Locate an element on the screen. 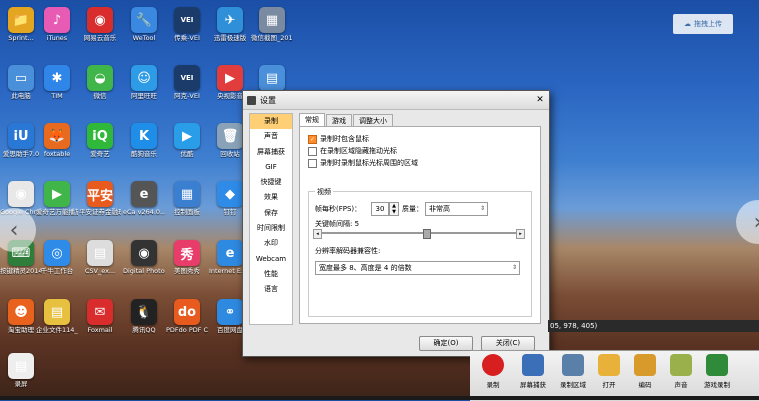  sidebar-item-language: 语言 is located at coordinates (271, 289).